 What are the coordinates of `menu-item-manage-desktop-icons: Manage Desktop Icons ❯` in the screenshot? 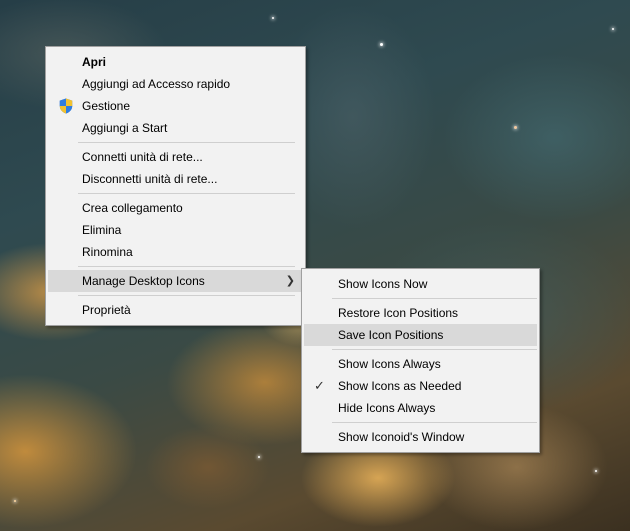 It's located at (175, 281).